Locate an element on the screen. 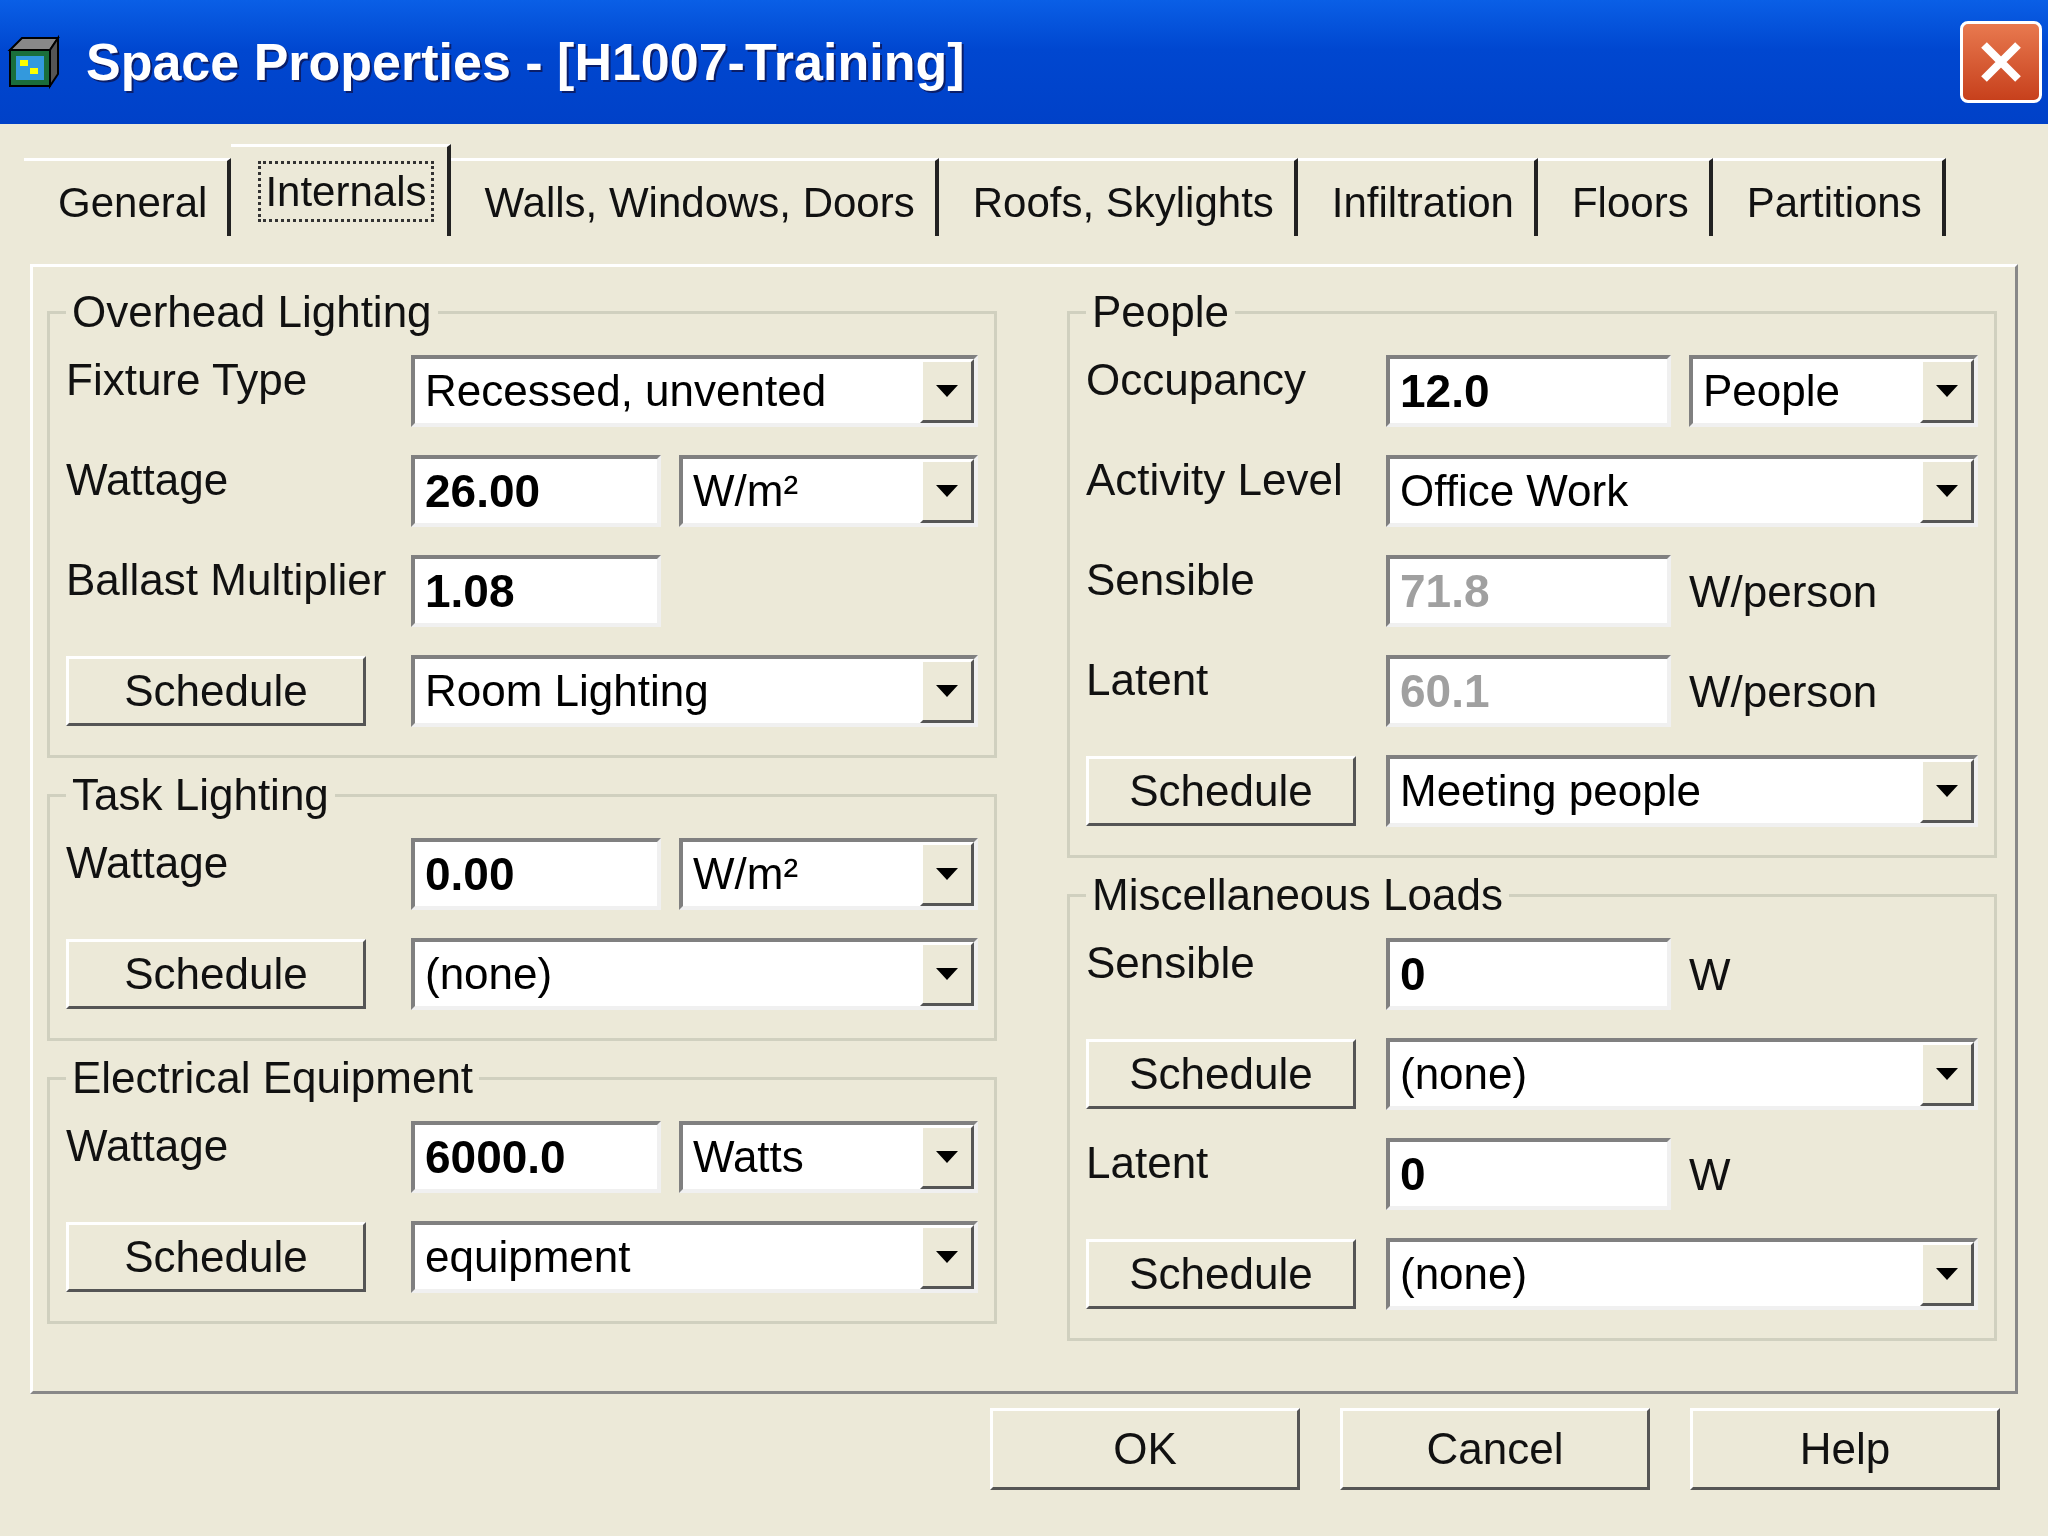  dropdown-field: People is located at coordinates (1833, 391).